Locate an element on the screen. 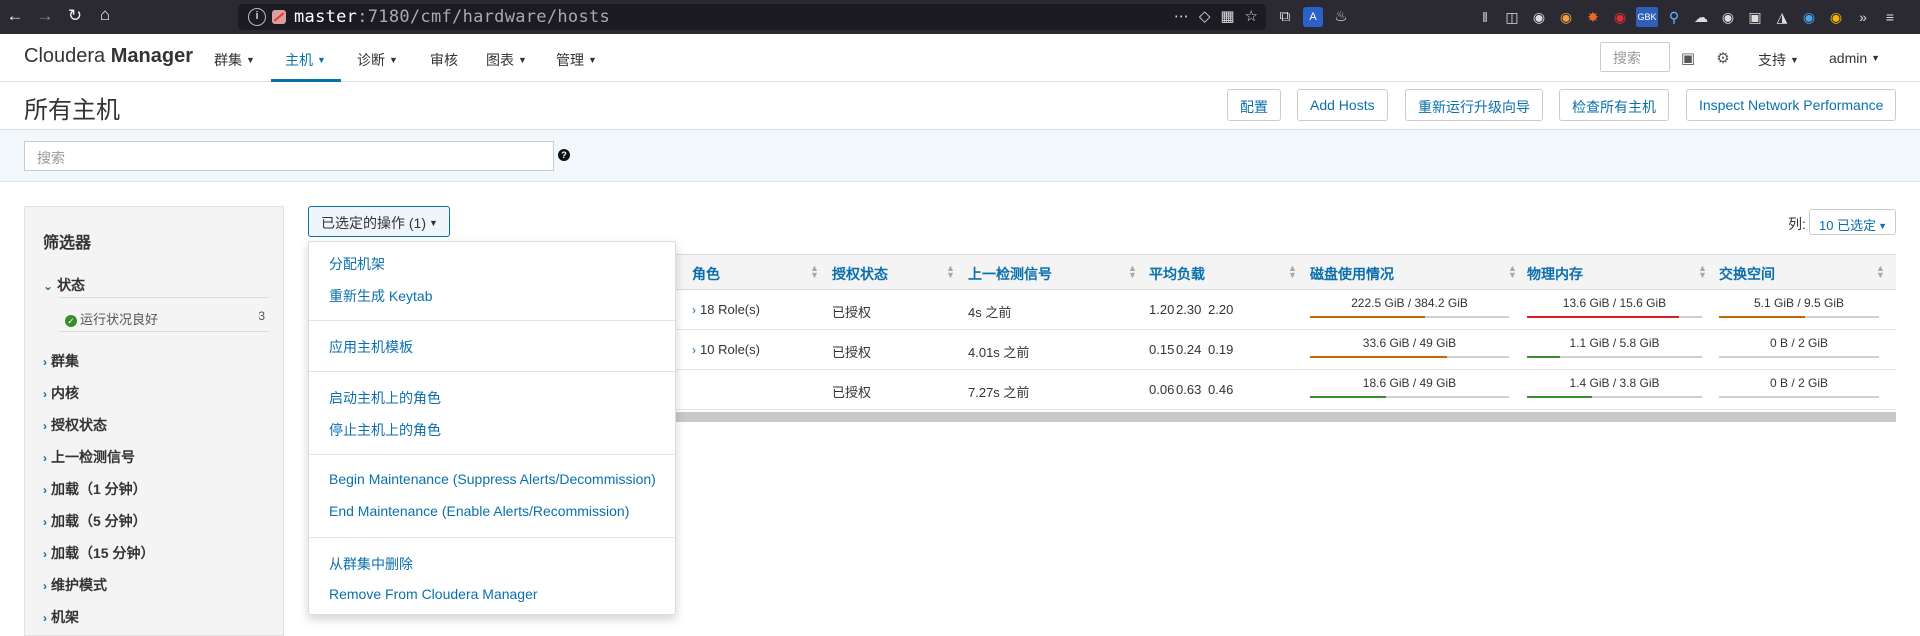  nav-charts: 图表 ▼ is located at coordinates (506, 60).